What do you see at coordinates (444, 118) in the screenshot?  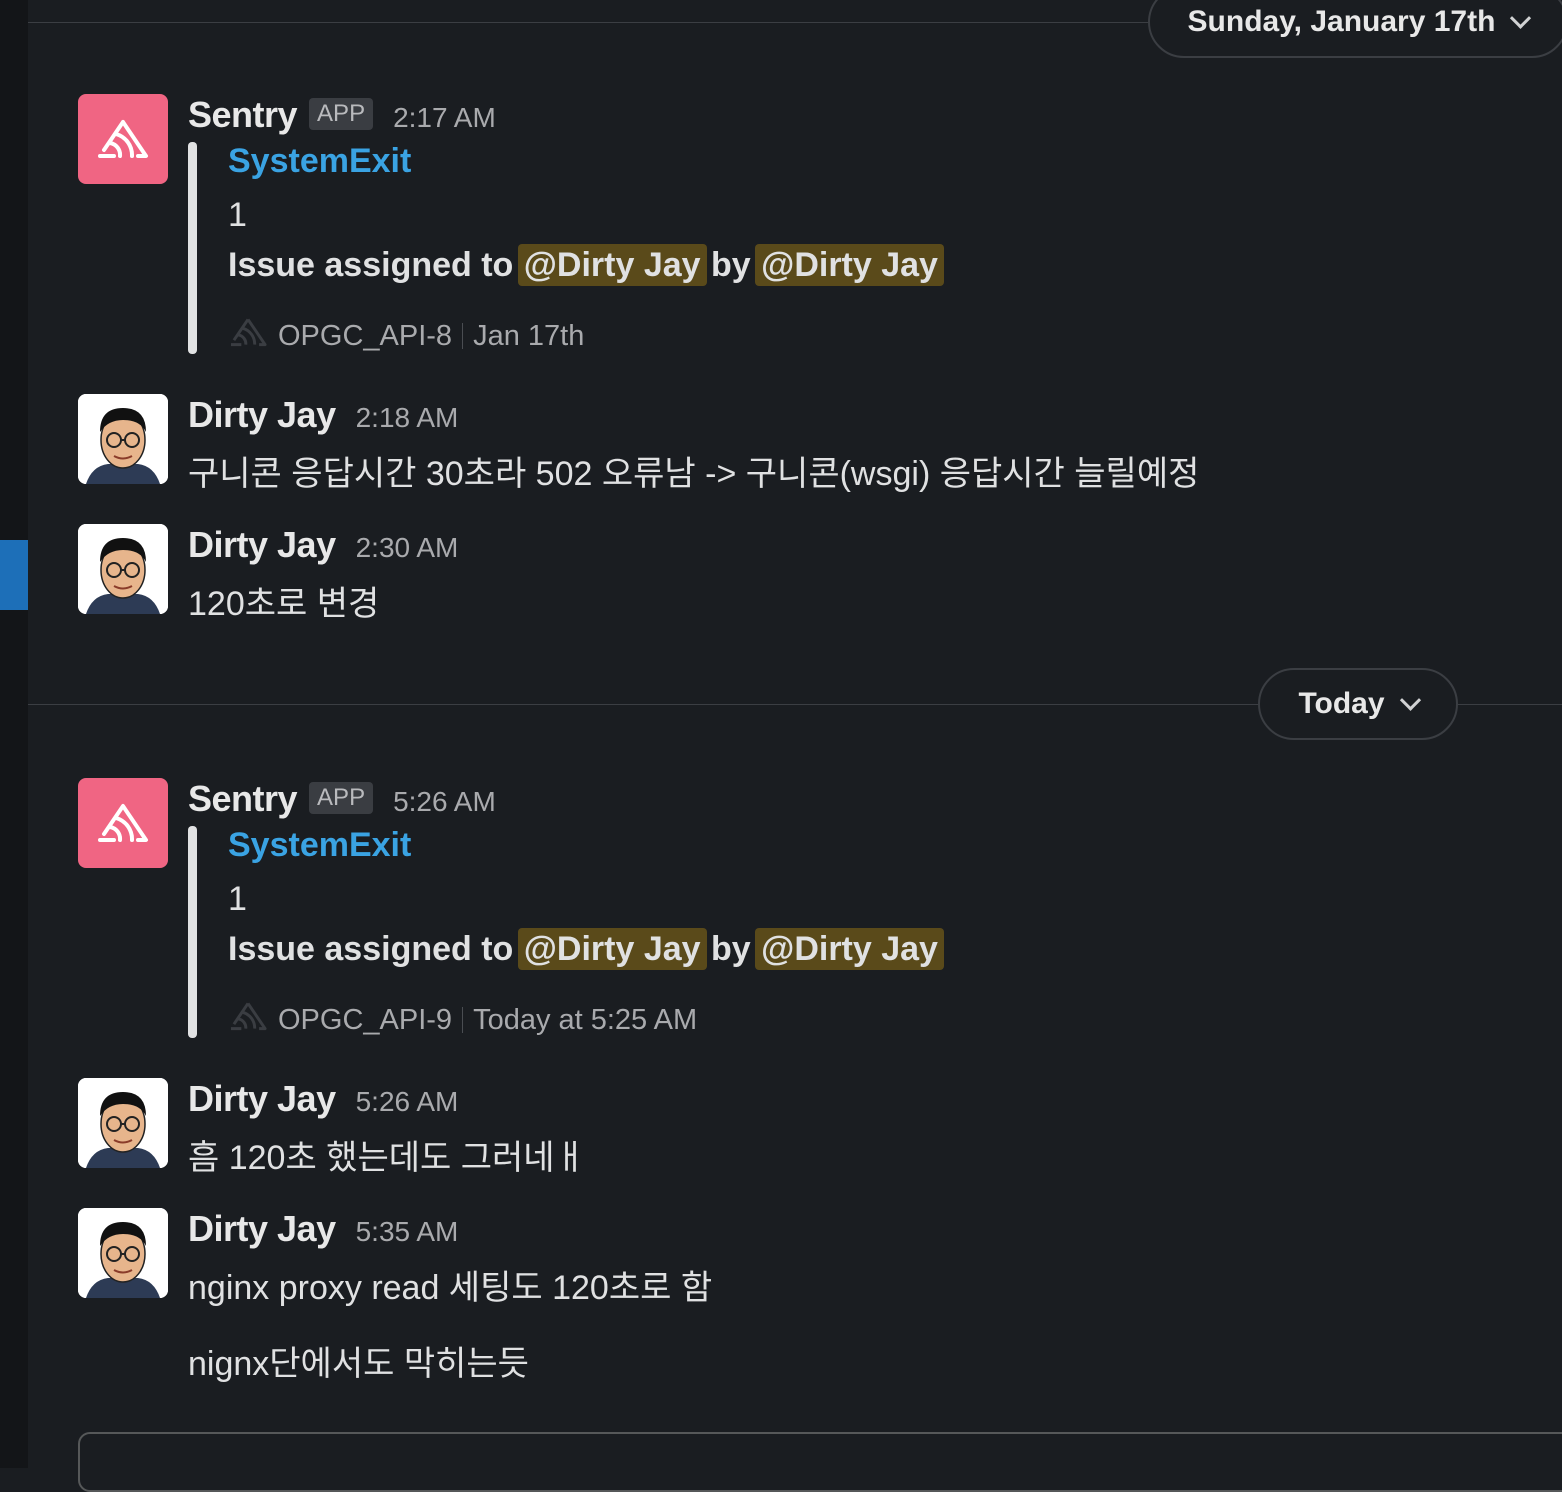 I see `message-timestamp: 2:17 AM` at bounding box center [444, 118].